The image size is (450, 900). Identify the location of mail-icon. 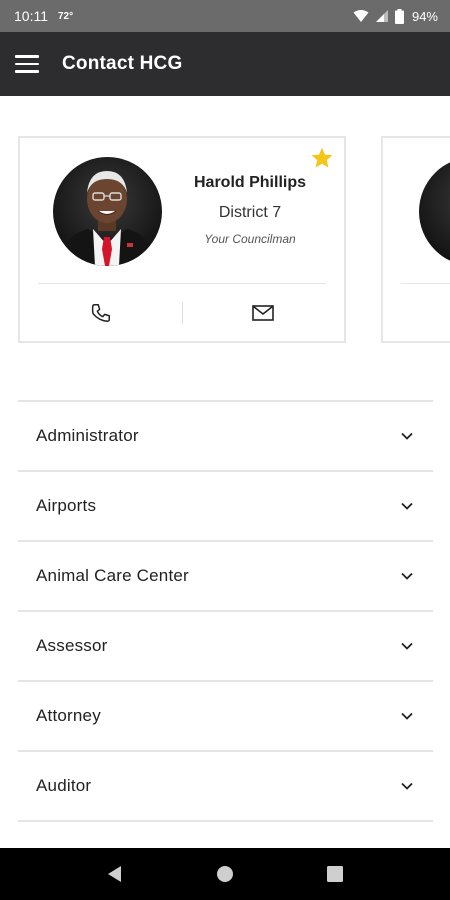
(263, 313).